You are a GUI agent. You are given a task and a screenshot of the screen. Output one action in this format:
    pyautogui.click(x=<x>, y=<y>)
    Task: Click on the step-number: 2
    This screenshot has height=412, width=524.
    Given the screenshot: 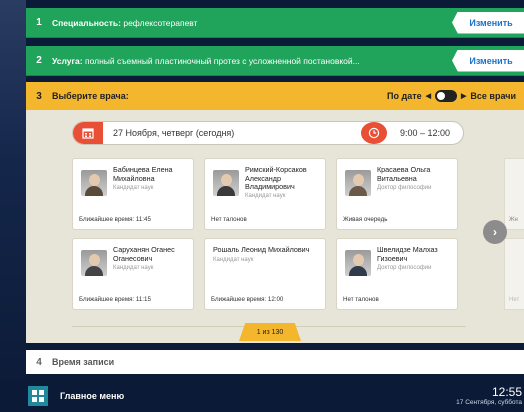 What is the action you would take?
    pyautogui.click(x=39, y=60)
    